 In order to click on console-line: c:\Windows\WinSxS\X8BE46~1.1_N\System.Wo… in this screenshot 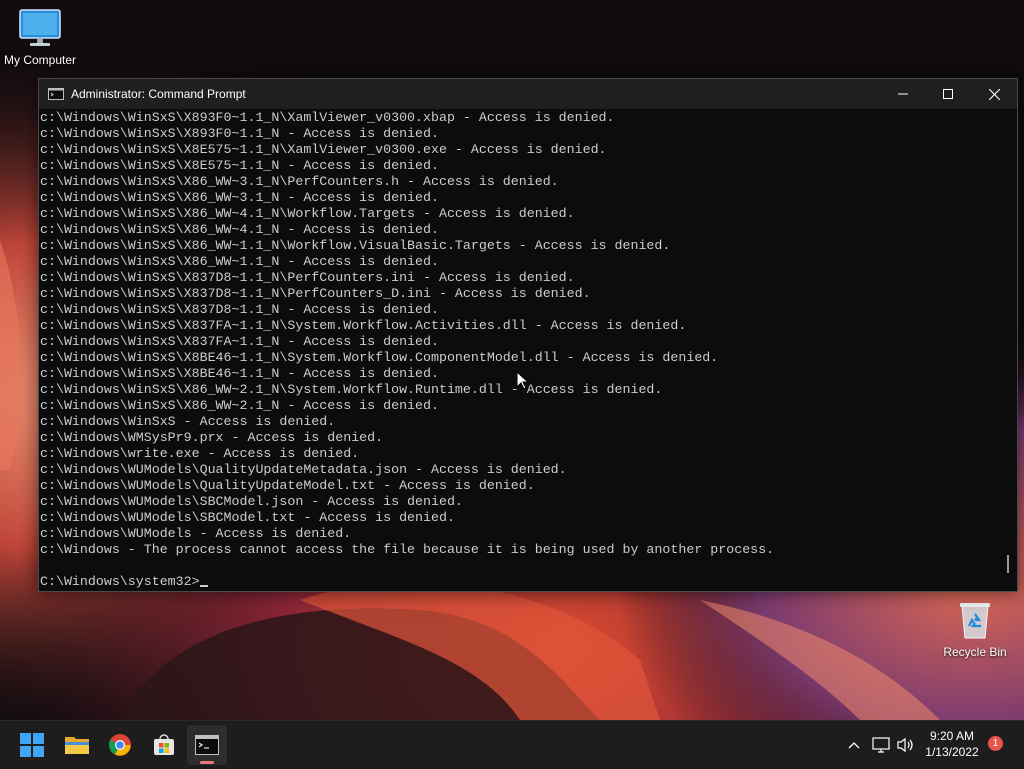, I will do `click(379, 357)`.